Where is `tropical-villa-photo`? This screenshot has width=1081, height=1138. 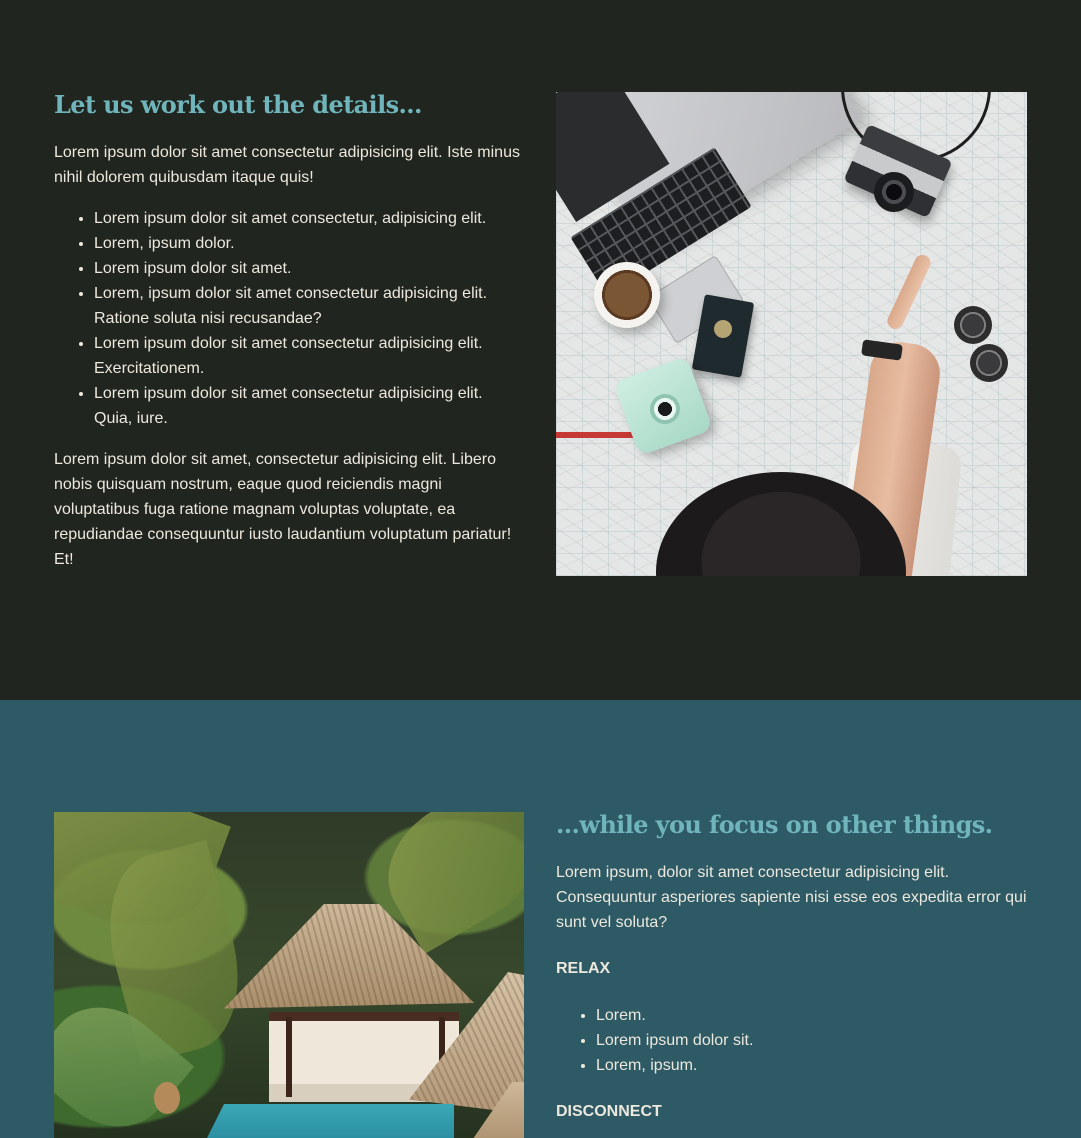
tropical-villa-photo is located at coordinates (289, 975).